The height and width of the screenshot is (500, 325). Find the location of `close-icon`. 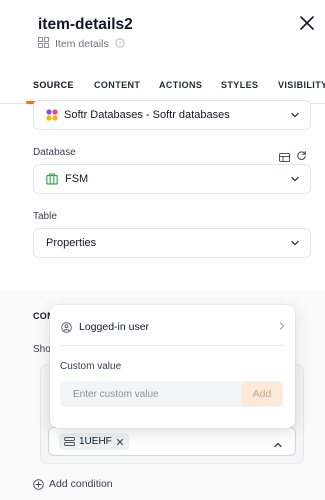

close-icon is located at coordinates (307, 25).